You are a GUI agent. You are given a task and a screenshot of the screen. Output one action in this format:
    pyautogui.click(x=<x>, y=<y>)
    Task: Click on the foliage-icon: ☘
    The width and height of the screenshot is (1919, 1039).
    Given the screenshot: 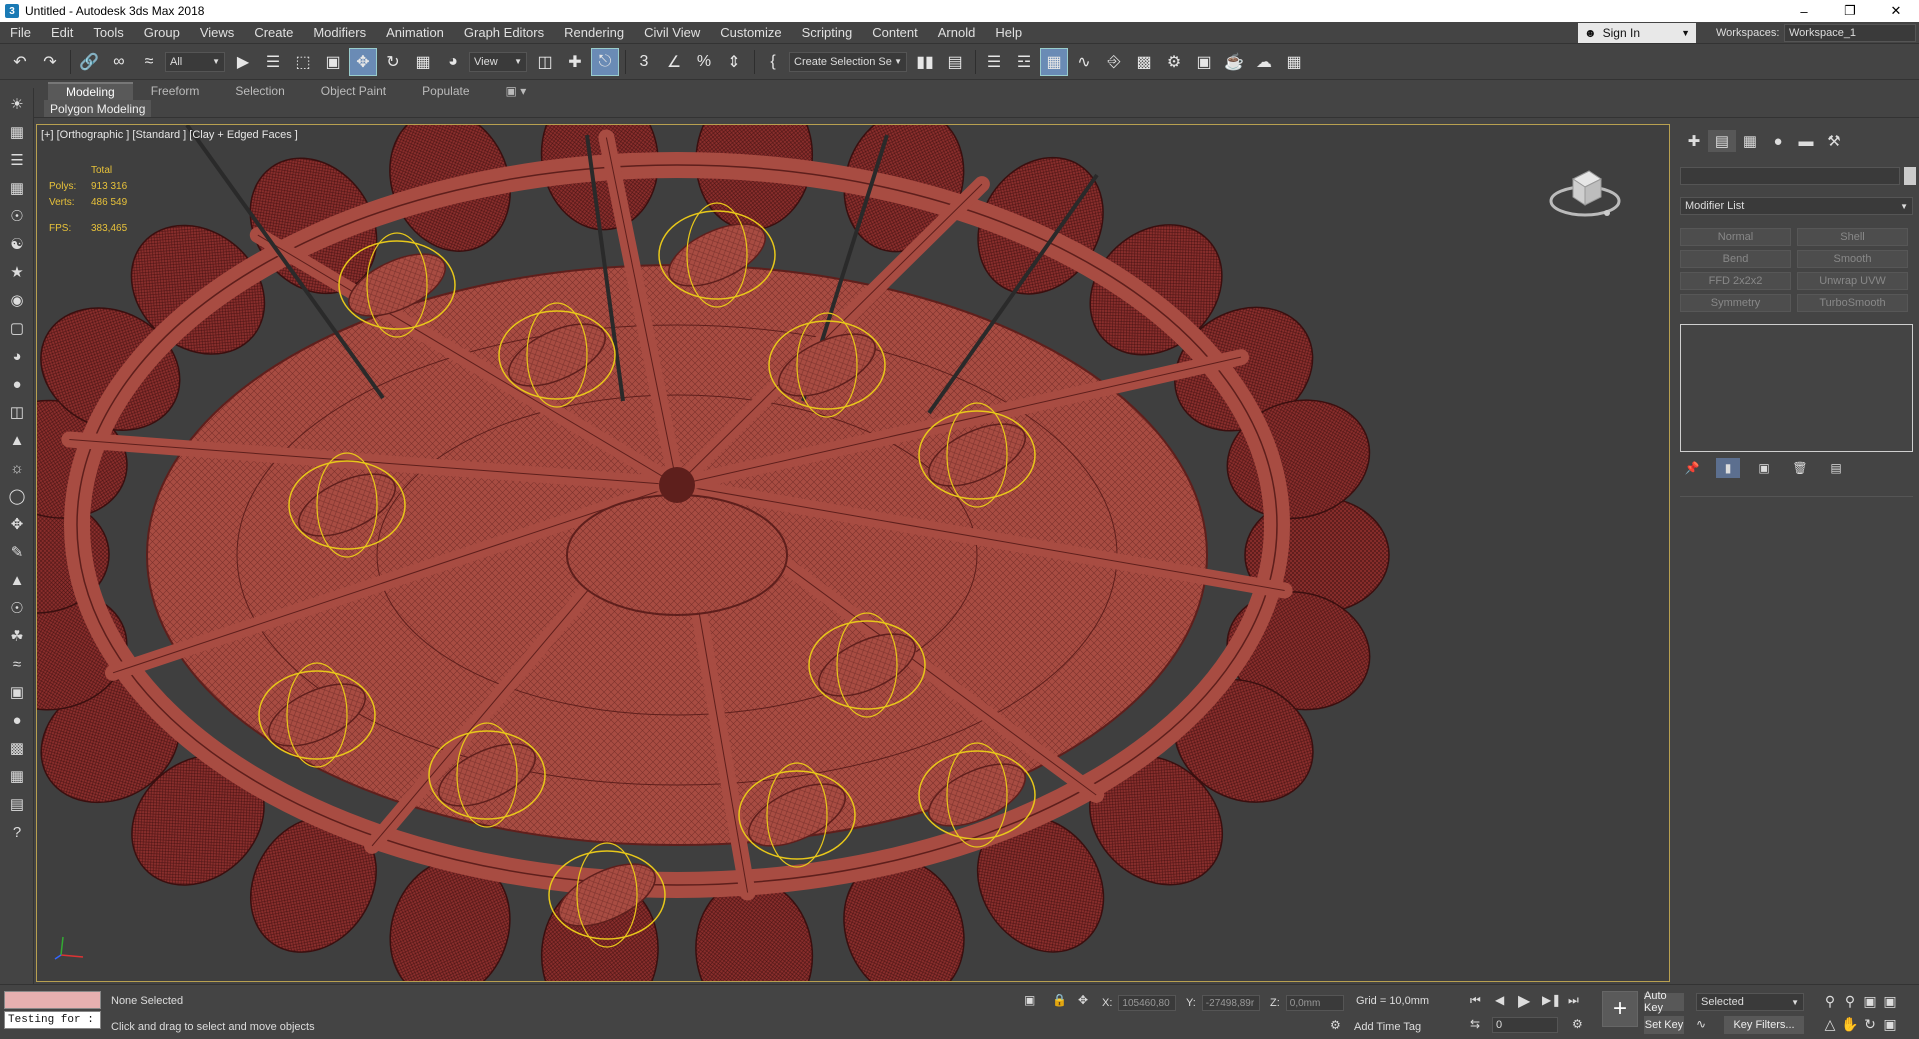 What is the action you would take?
    pyautogui.click(x=17, y=636)
    